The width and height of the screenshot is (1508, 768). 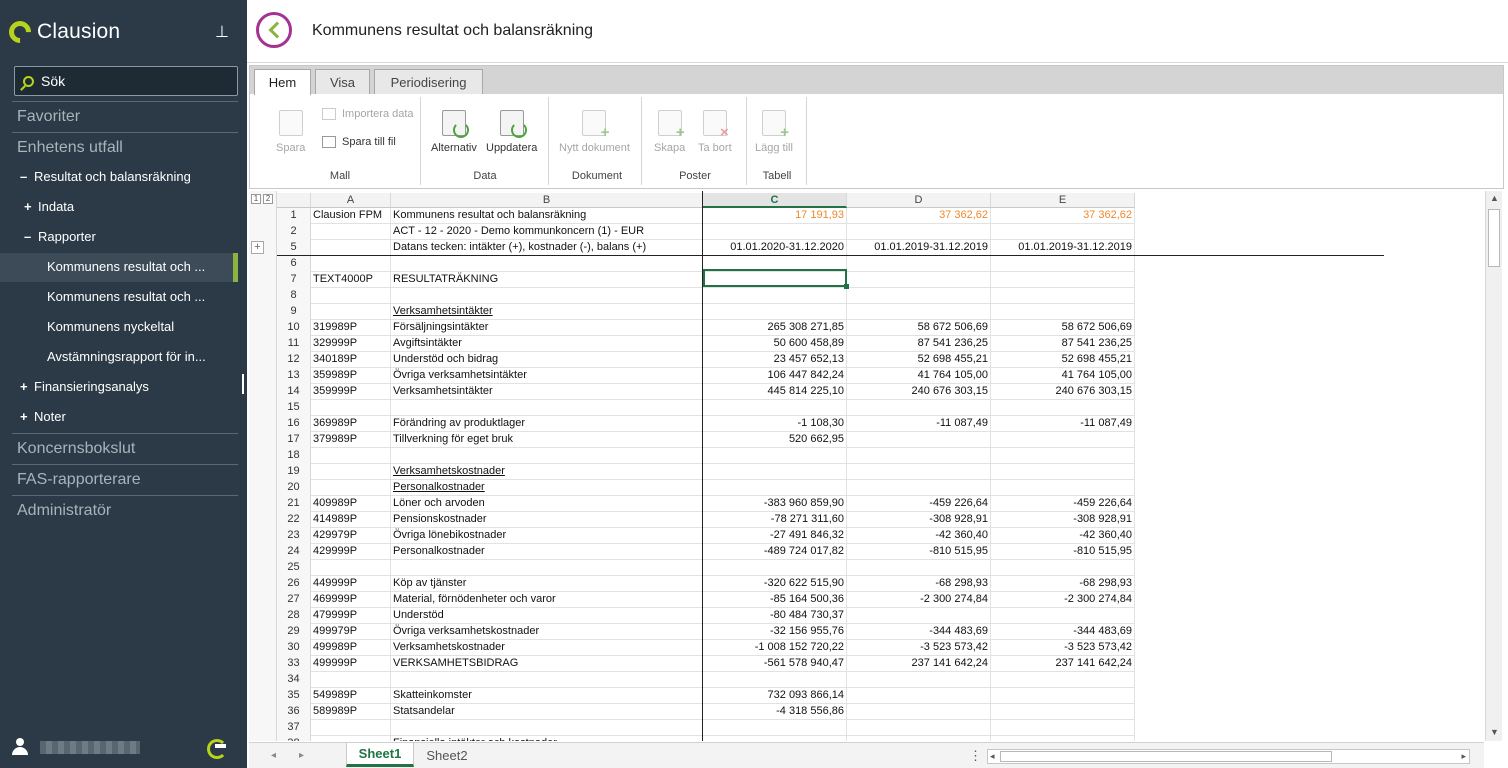 I want to click on cell-b: Personalkostnader, so click(x=547, y=488).